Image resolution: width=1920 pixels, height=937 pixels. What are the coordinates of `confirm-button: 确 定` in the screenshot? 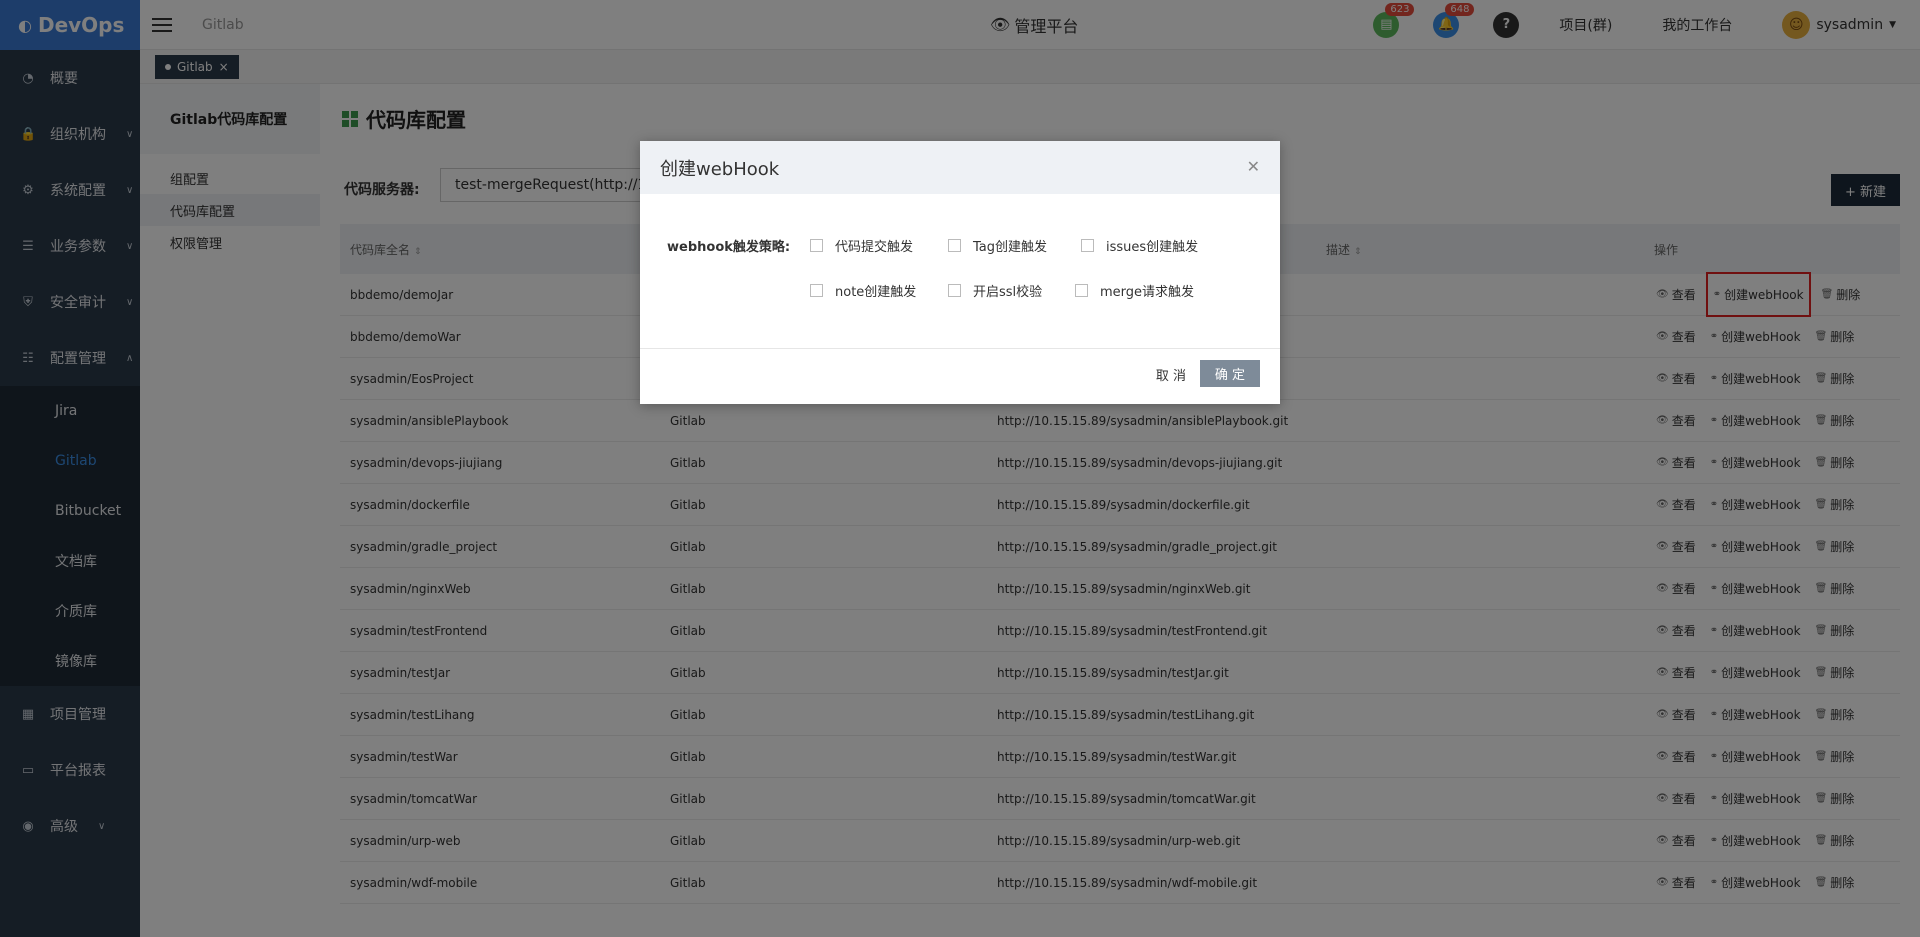 It's located at (1230, 373).